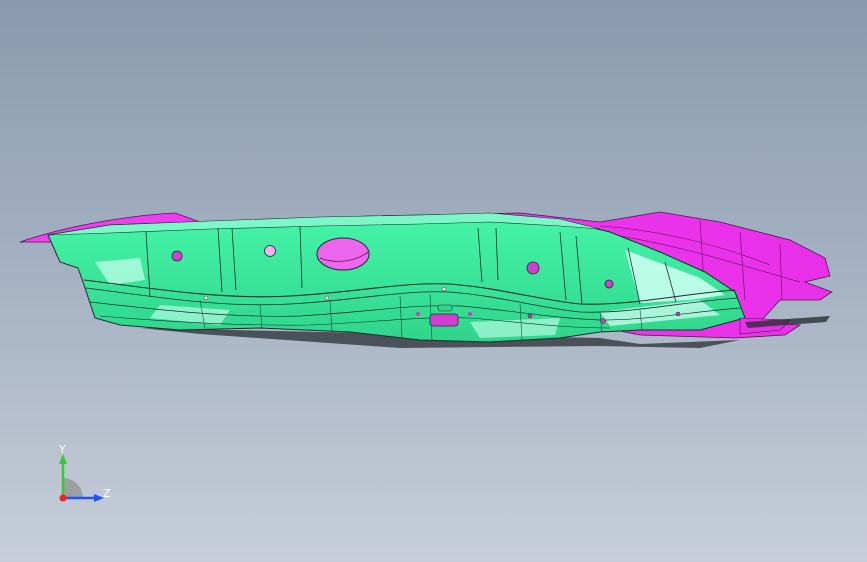 Image resolution: width=867 pixels, height=562 pixels. Describe the element at coordinates (62, 449) in the screenshot. I see `y-axis-label: Y` at that location.